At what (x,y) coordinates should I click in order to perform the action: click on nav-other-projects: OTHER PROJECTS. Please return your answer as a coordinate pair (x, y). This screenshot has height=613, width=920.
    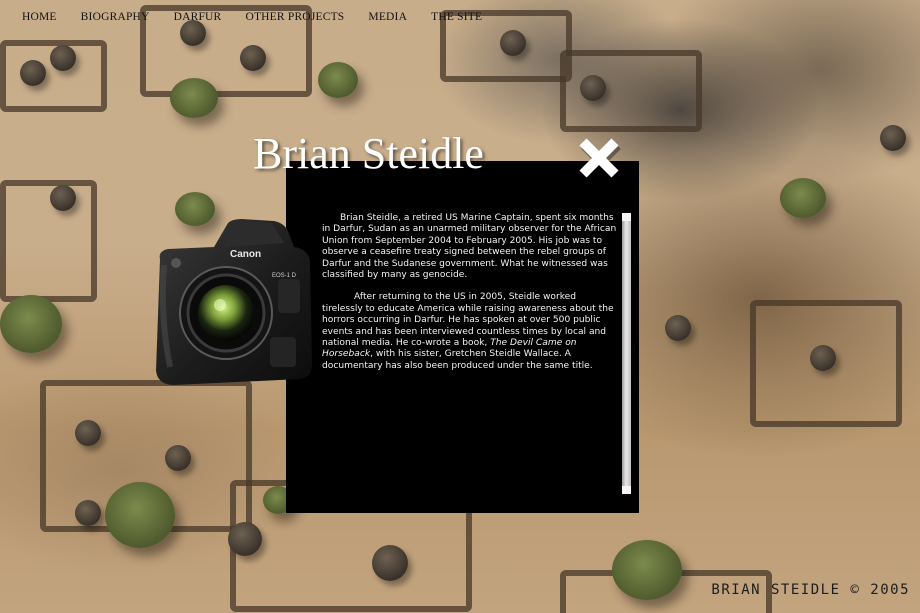
    Looking at the image, I should click on (294, 17).